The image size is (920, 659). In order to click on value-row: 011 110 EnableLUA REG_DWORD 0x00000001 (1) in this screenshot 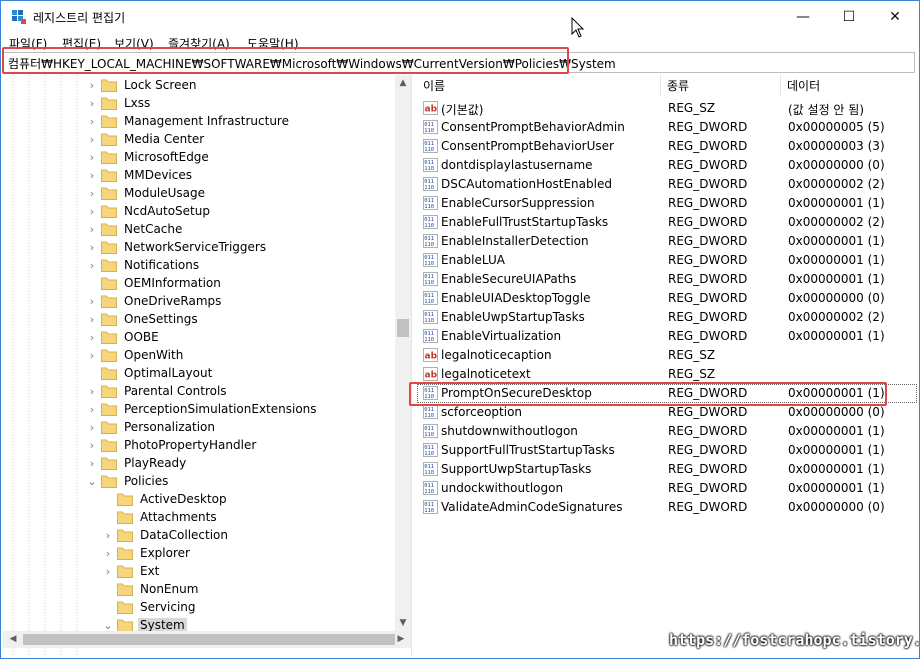, I will do `click(667, 260)`.